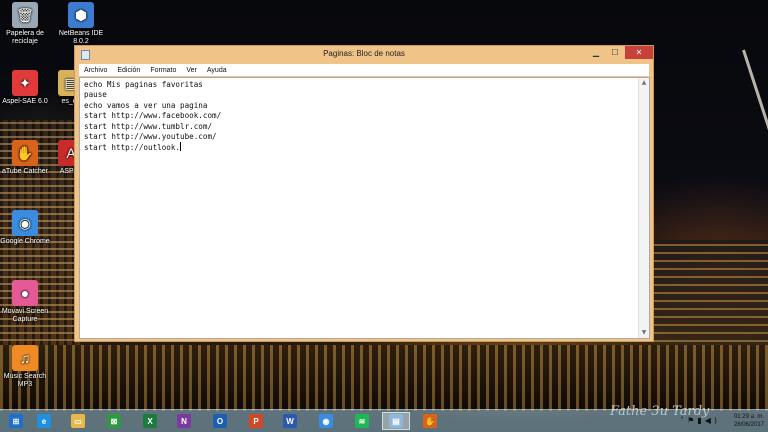  What do you see at coordinates (748, 417) in the screenshot?
I see `clock-time: 01:29 a. m.` at bounding box center [748, 417].